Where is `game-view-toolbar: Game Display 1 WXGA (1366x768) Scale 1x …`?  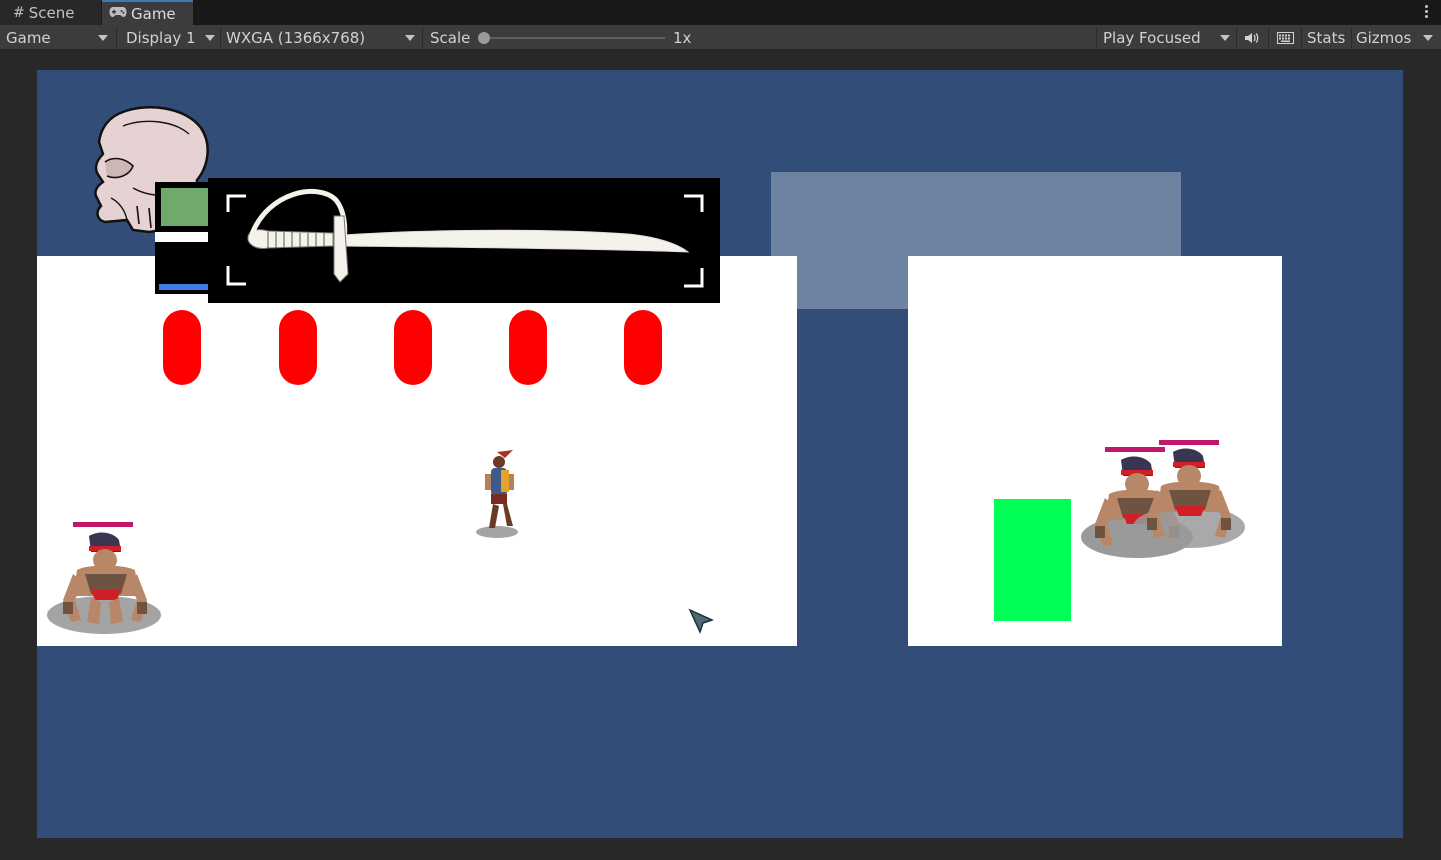
game-view-toolbar: Game Display 1 WXGA (1366x768) Scale 1x … is located at coordinates (720, 37).